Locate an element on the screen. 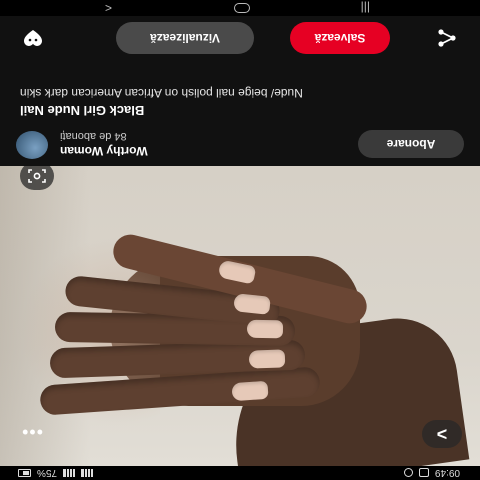  avatar is located at coordinates (32, 145).